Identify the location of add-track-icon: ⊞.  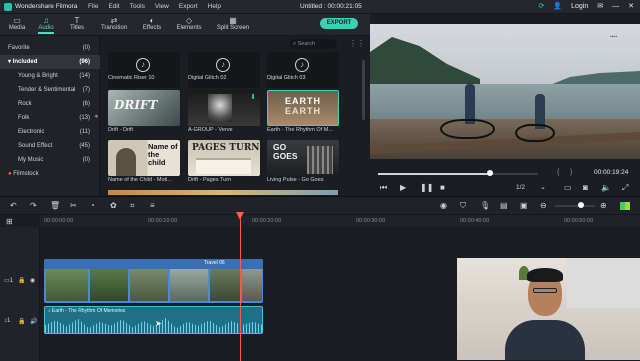
(9, 221).